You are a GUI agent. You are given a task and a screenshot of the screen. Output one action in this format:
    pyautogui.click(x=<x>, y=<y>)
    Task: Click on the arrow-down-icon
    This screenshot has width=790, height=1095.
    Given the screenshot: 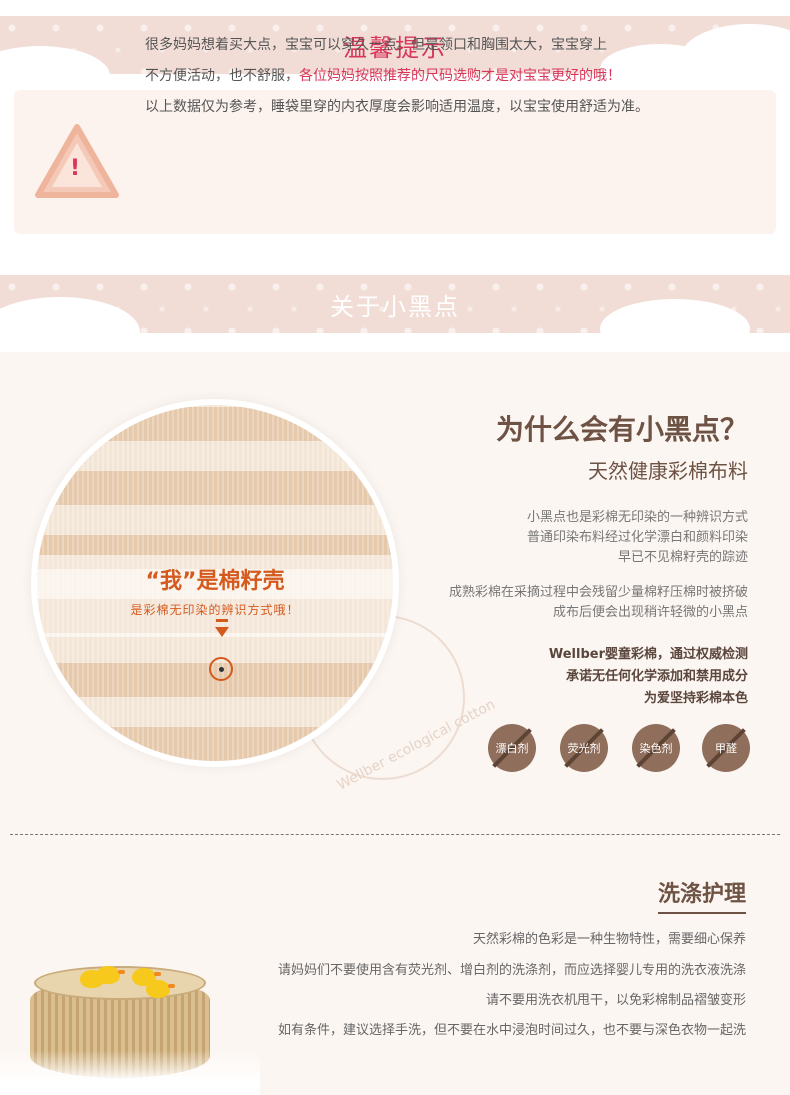 What is the action you would take?
    pyautogui.click(x=222, y=632)
    